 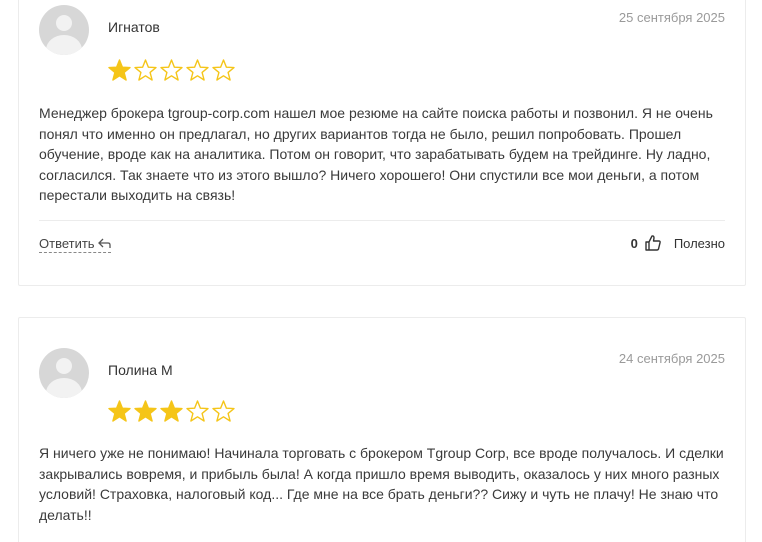 I want to click on reply-button: Ответить, so click(x=75, y=244).